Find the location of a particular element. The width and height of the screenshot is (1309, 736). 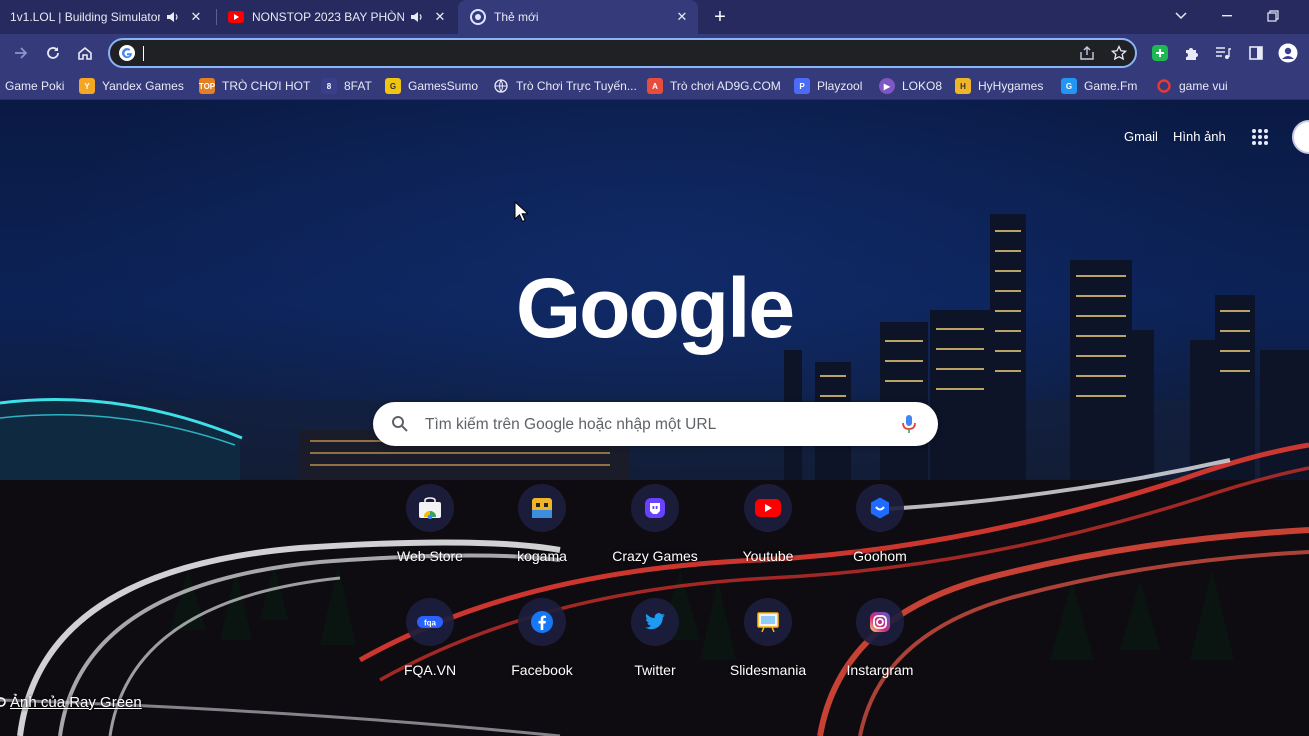

shortcut-youtube: Youtube is located at coordinates (768, 536).